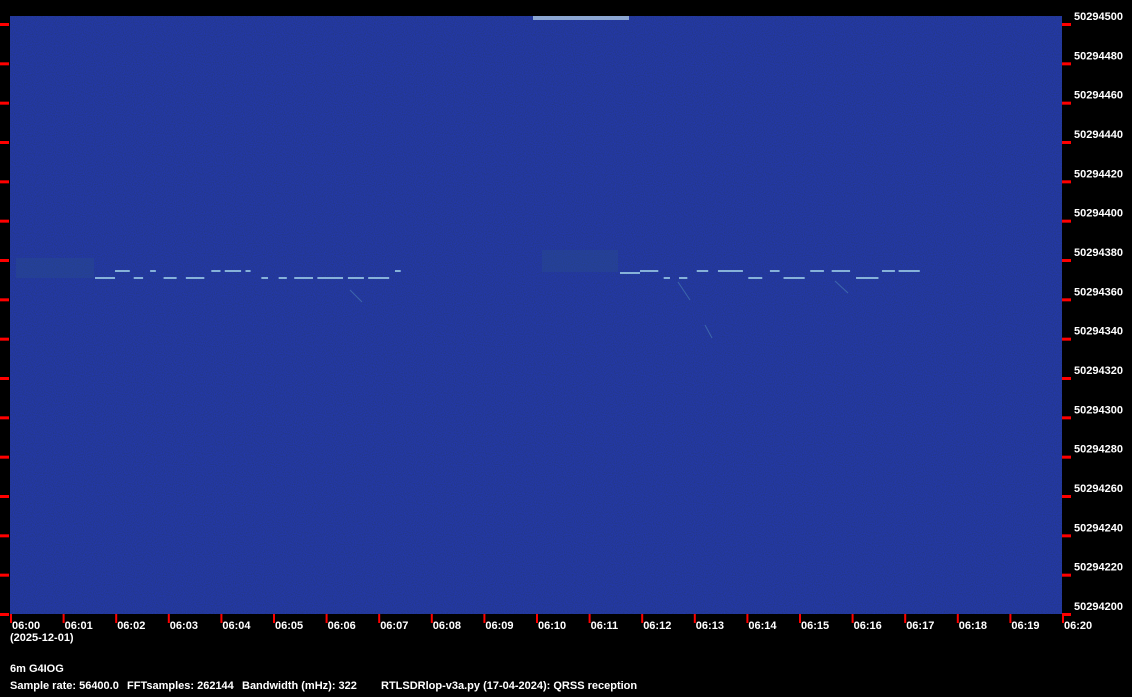  Describe the element at coordinates (26, 626) in the screenshot. I see `x-tick-label: 06:00` at that location.